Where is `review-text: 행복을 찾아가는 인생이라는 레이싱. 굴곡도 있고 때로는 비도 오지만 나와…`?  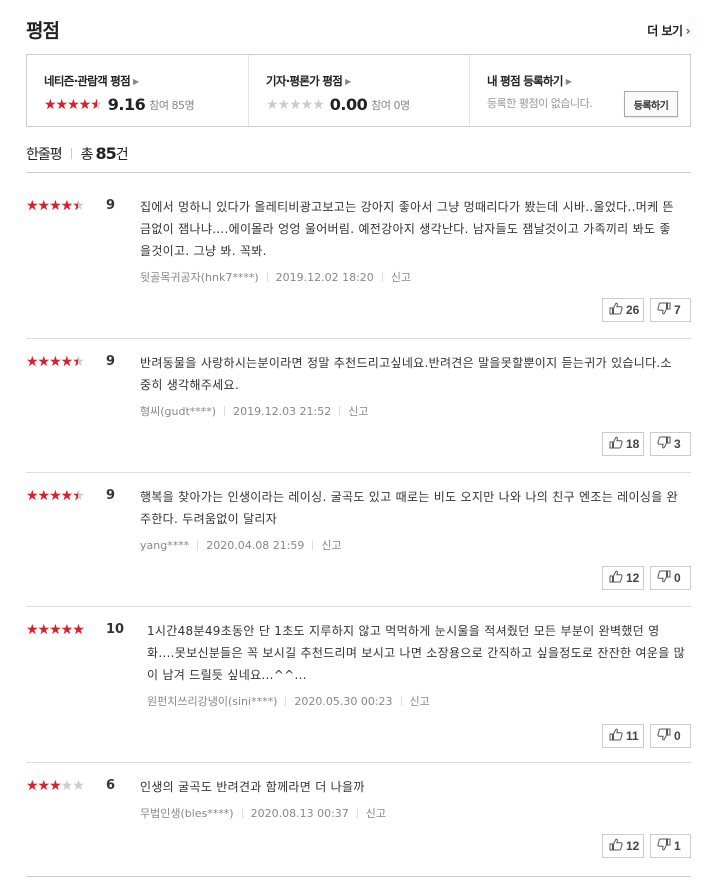
review-text: 행복을 찾아가는 인생이라는 레이싱. 굴곡도 있고 때로는 비도 오지만 나와… is located at coordinates (409, 508).